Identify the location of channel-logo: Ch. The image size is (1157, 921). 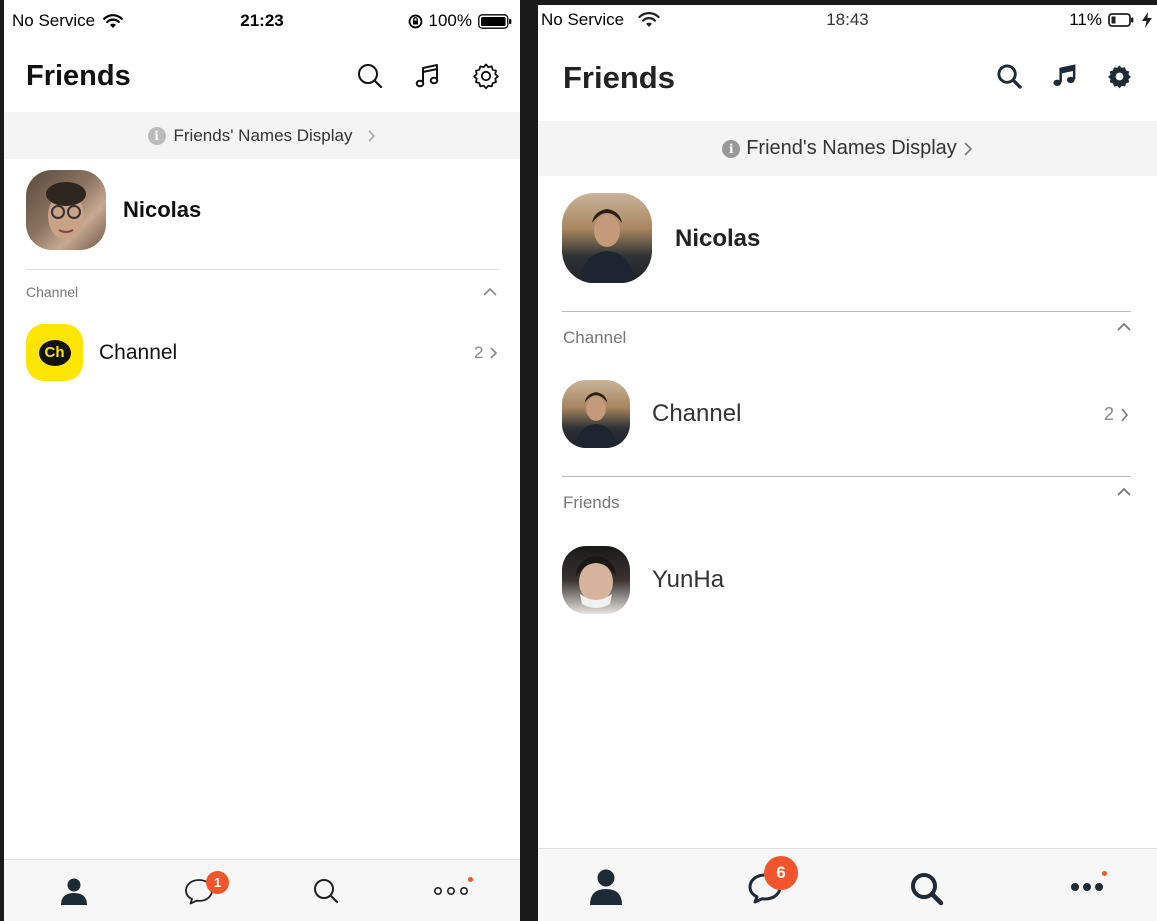
(54, 352).